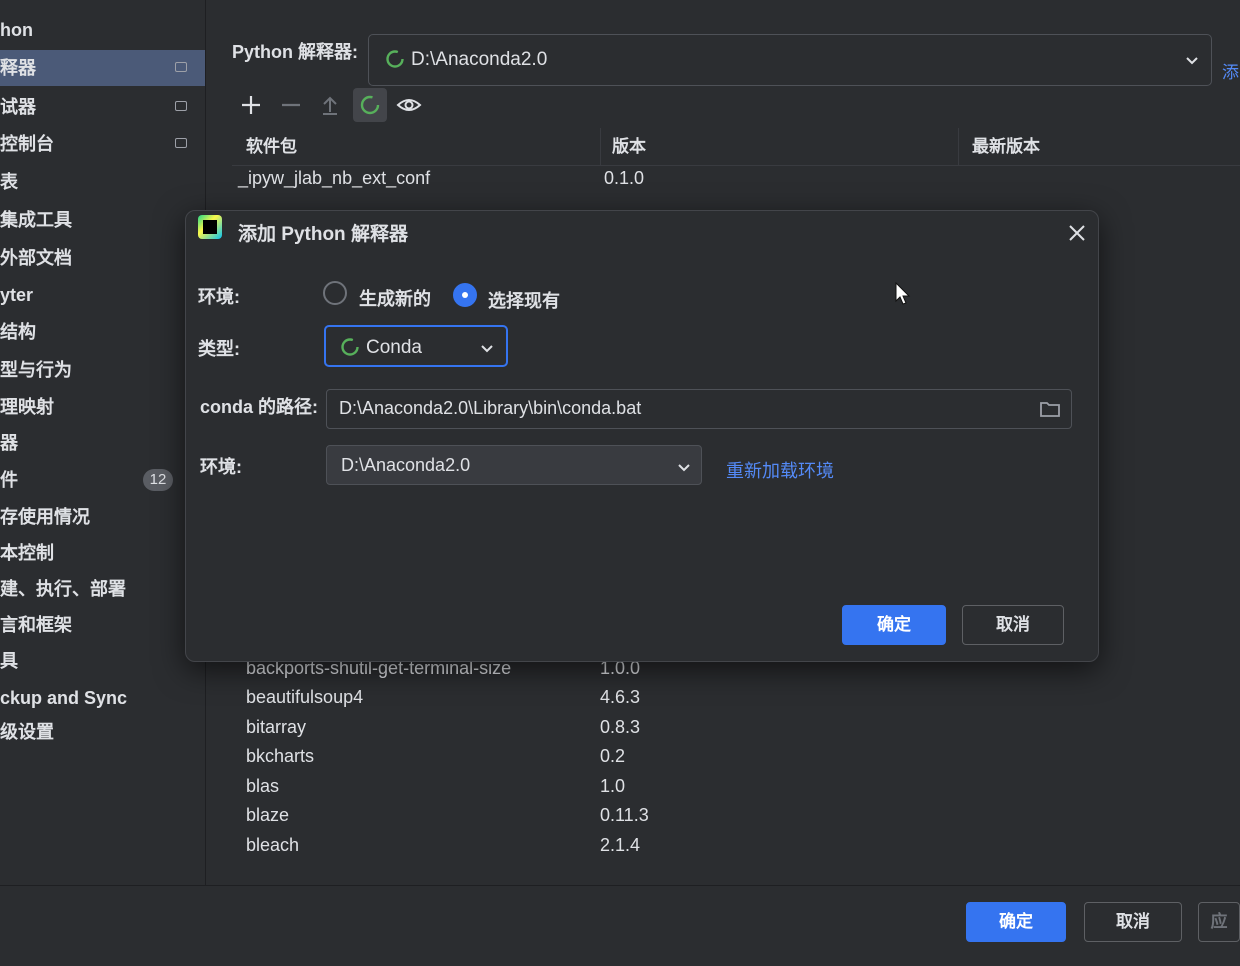 The image size is (1240, 966). Describe the element at coordinates (102, 661) in the screenshot. I see `sidebar-item-tools: 具` at that location.